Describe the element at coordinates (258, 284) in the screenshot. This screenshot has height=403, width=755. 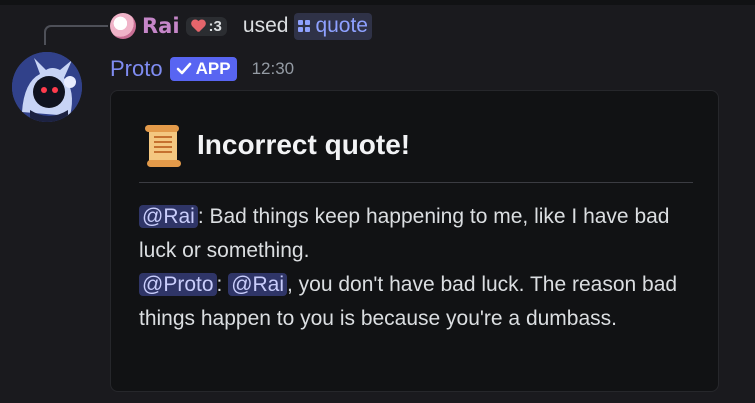
I see `mention-rai-2: @Rai` at that location.